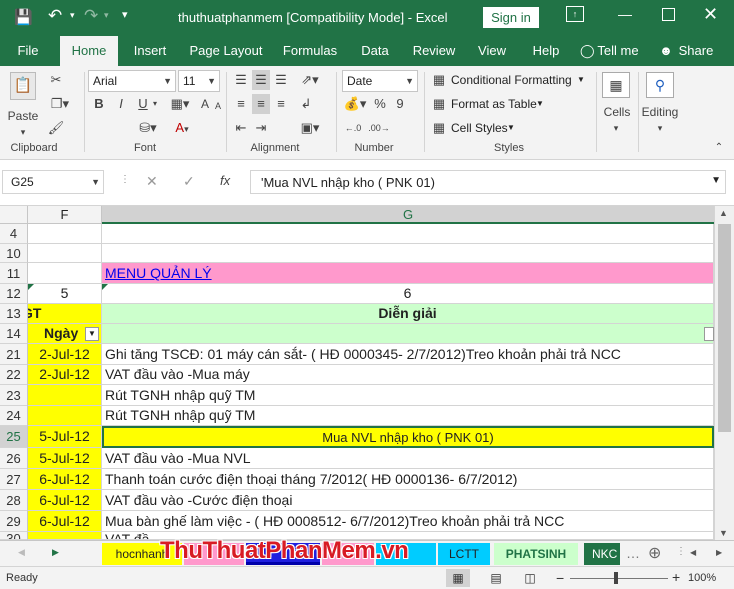 The image size is (734, 589). Describe the element at coordinates (14, 395) in the screenshot. I see `row-header: 23` at that location.